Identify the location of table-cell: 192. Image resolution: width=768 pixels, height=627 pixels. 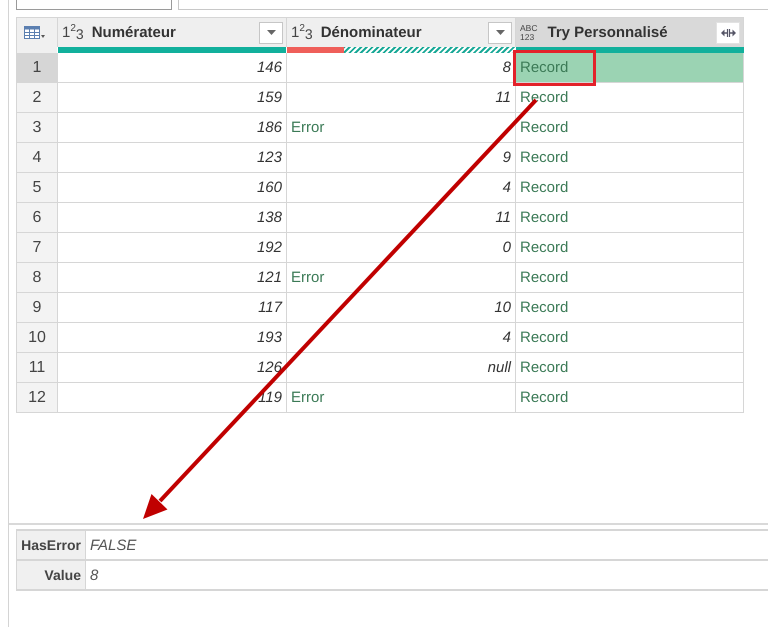
(171, 248).